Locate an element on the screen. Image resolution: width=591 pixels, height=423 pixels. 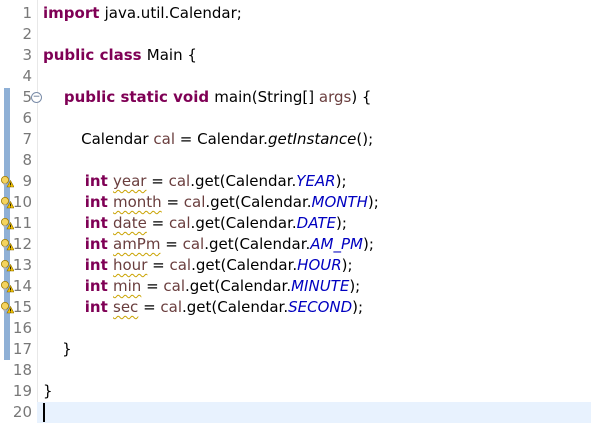
line-number: 2 is located at coordinates (27, 34).